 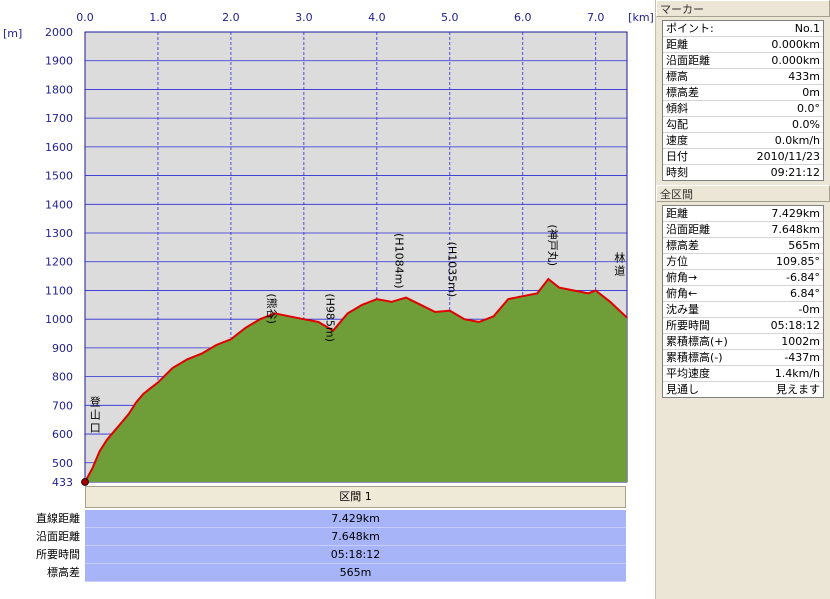 I want to click on y-tick-label: 2000, so click(x=59, y=32).